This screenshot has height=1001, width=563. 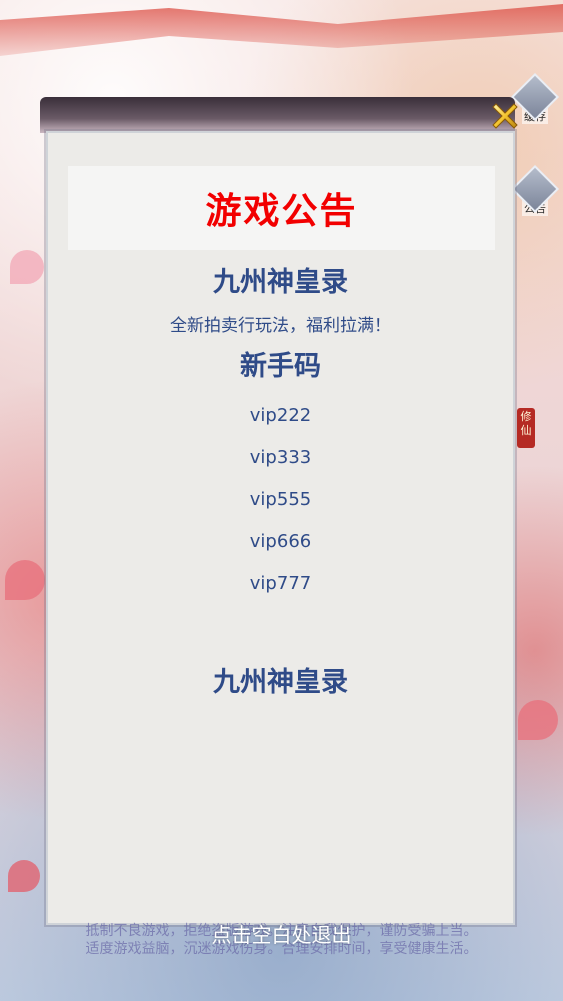 I want to click on code-item: vip777, so click(x=280, y=583).